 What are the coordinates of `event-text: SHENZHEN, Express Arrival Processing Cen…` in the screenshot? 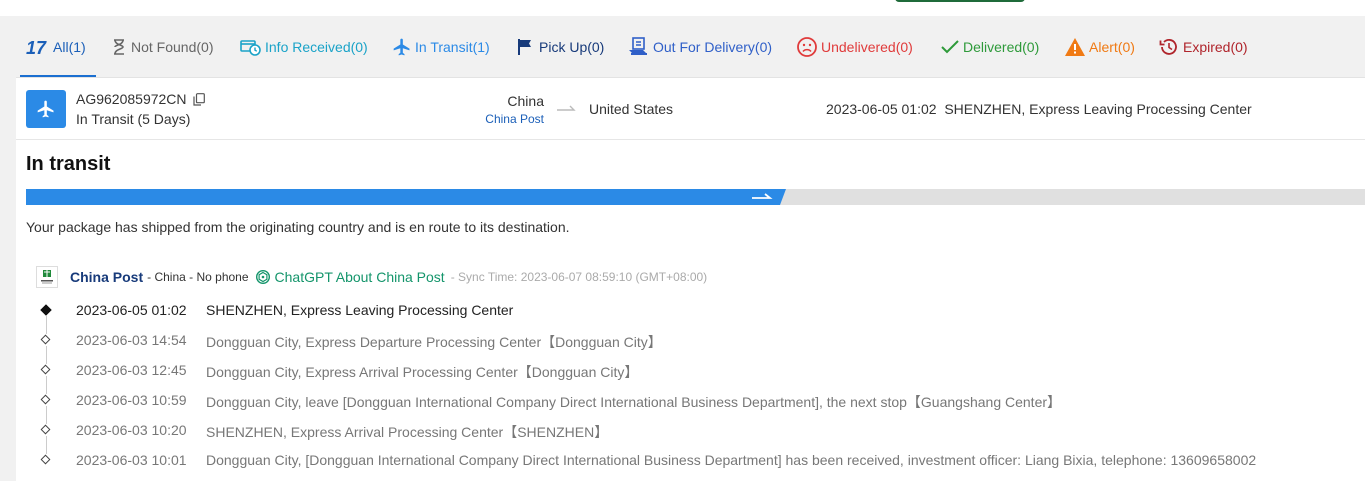 It's located at (407, 432).